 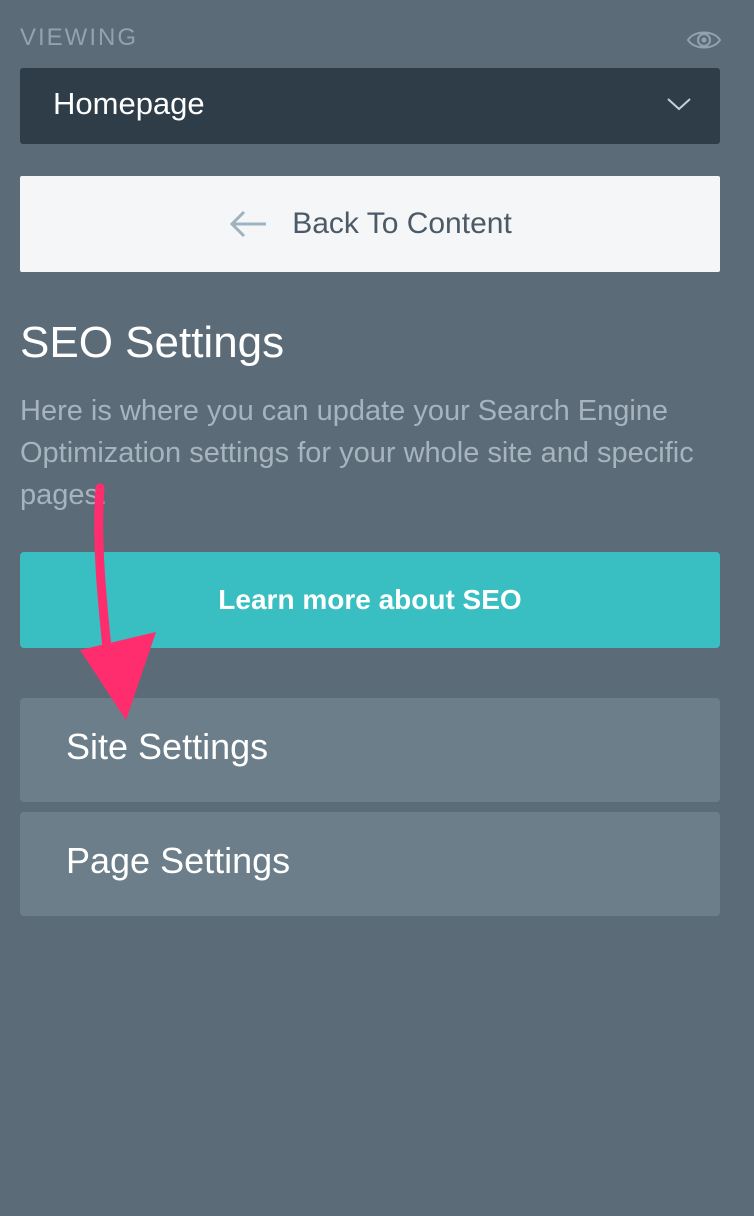 I want to click on back-to-content-label: Back To Content, so click(x=402, y=223).